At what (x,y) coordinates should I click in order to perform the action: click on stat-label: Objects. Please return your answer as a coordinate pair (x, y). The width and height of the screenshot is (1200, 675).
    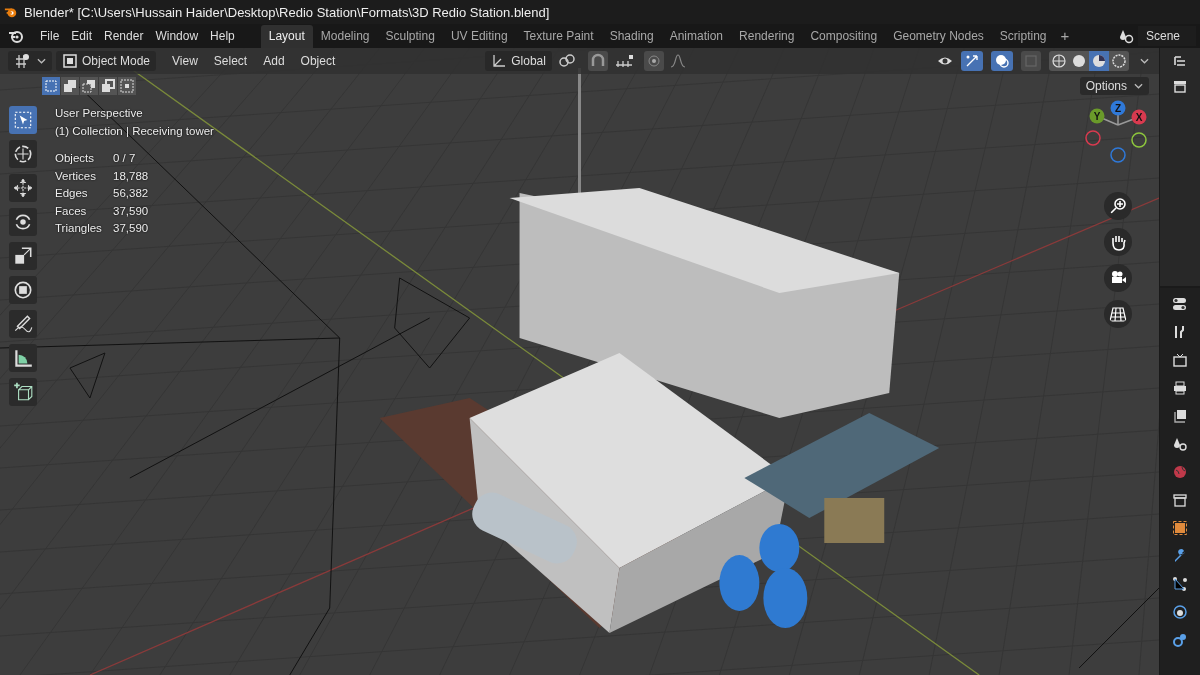
    Looking at the image, I should click on (75, 158).